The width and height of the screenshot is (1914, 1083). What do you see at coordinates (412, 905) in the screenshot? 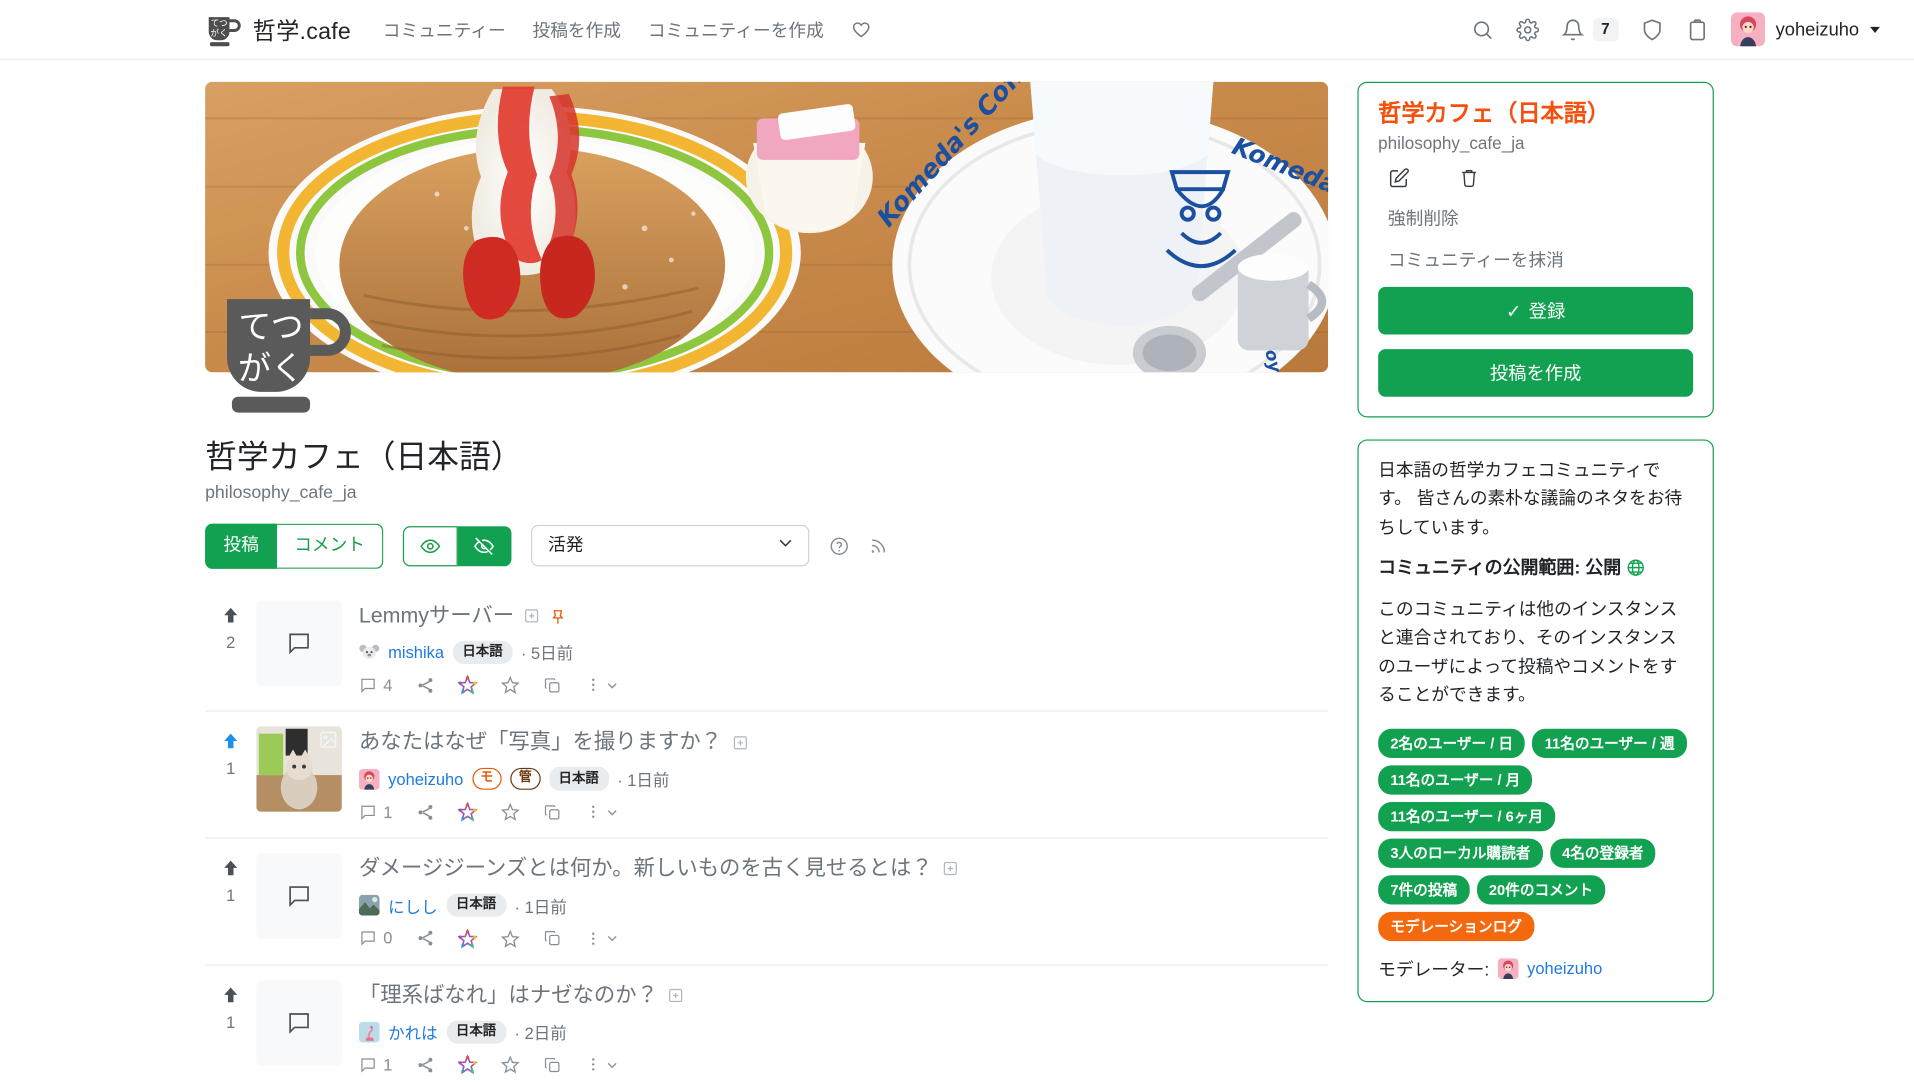
I see `post-author-link: にしし` at bounding box center [412, 905].